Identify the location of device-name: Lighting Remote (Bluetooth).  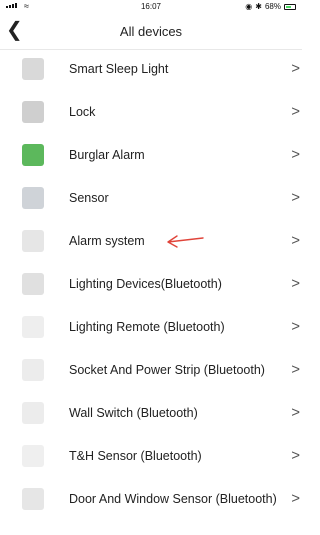
(147, 327).